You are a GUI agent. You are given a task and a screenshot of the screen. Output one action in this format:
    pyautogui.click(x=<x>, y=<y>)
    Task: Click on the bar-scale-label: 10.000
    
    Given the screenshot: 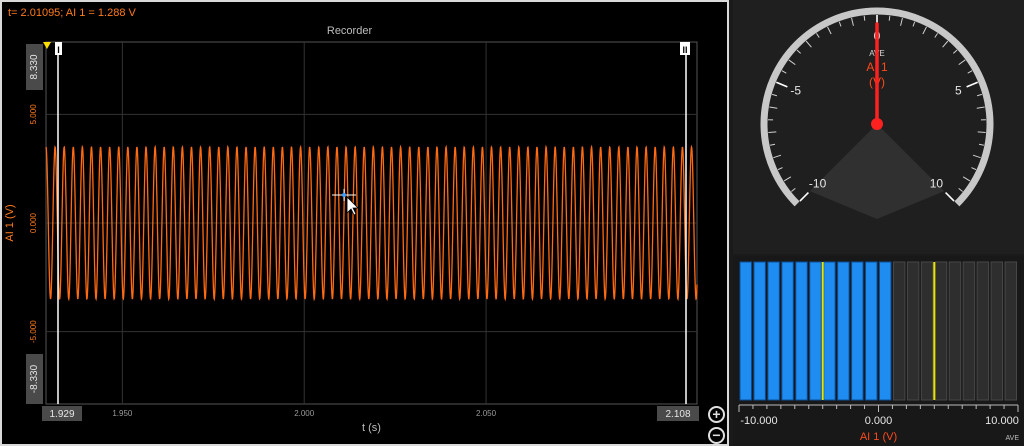 What is the action you would take?
    pyautogui.click(x=1002, y=421)
    